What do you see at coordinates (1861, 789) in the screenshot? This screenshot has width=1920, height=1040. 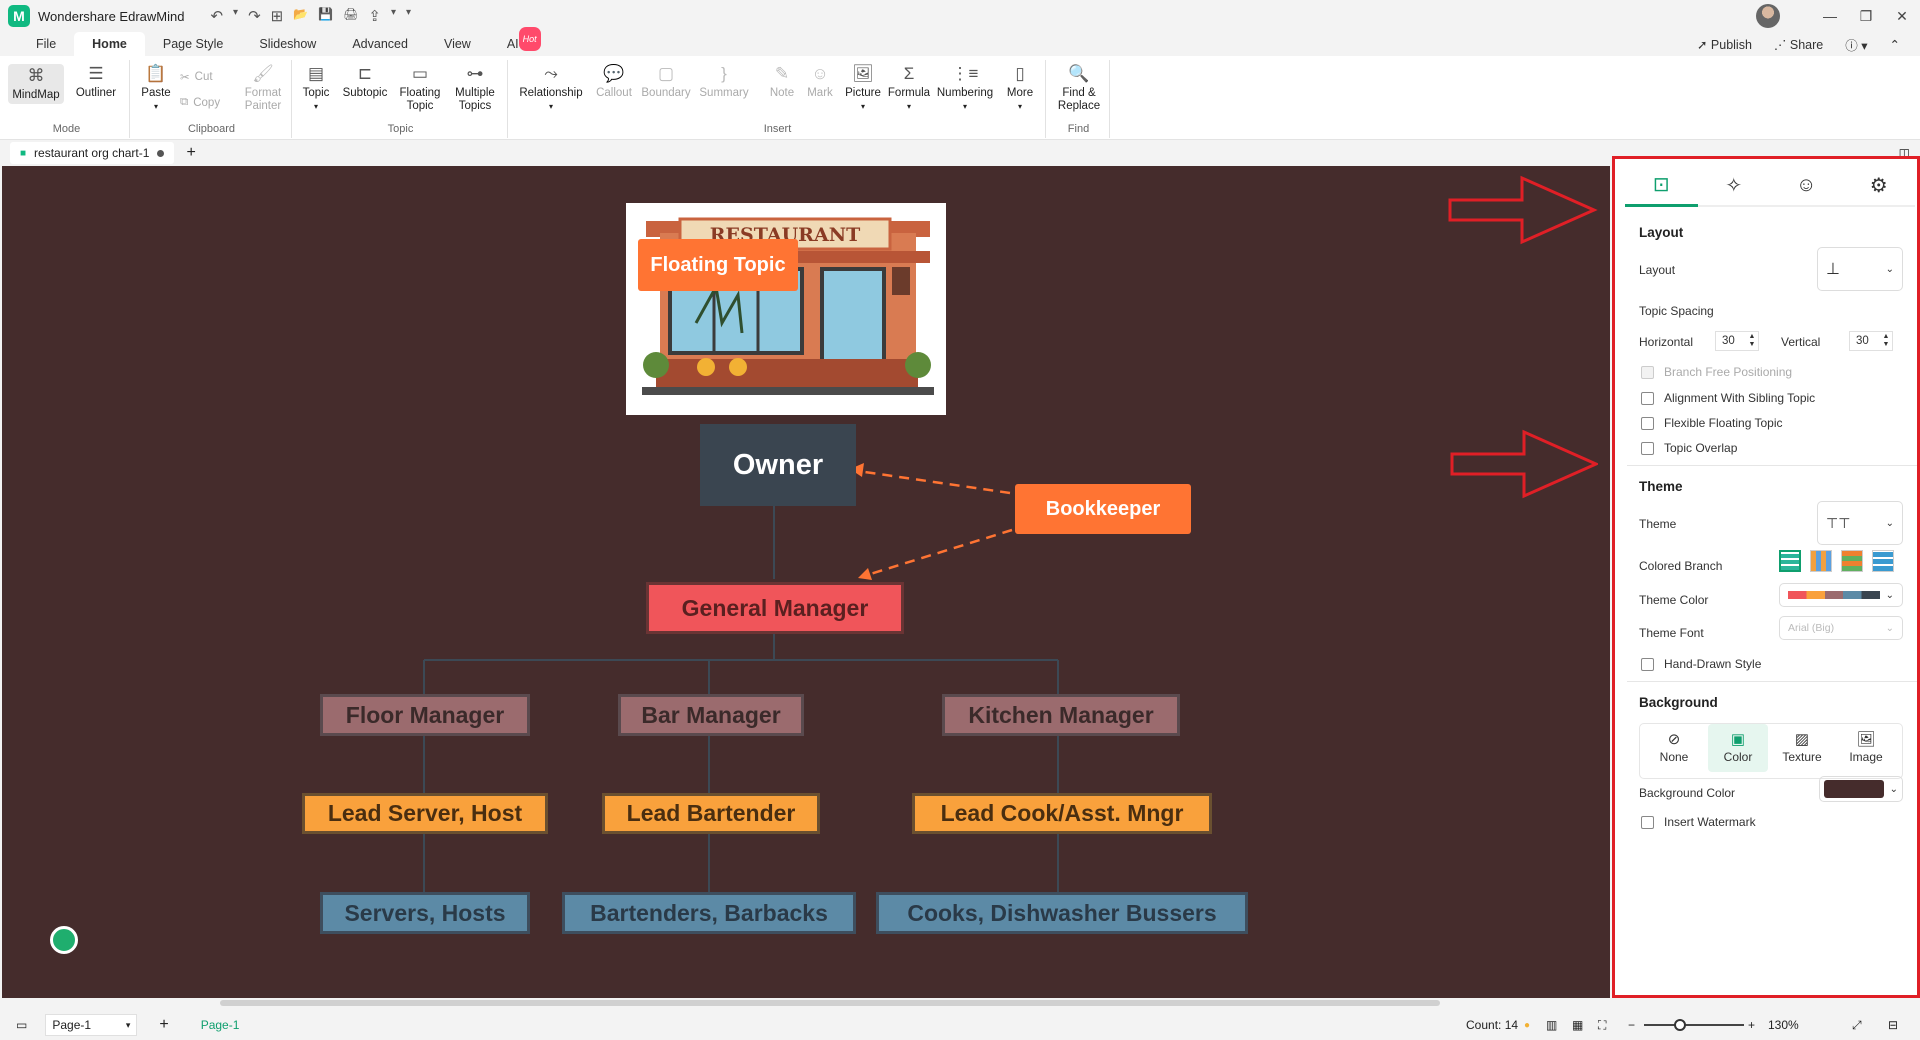 I see `background-color-picker: ⌄` at bounding box center [1861, 789].